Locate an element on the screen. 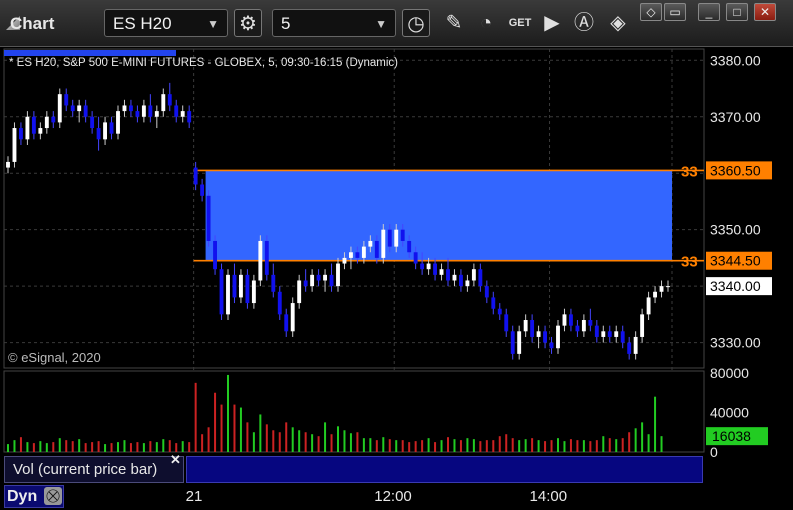 The image size is (793, 510). play-icon: ▶ is located at coordinates (552, 23).